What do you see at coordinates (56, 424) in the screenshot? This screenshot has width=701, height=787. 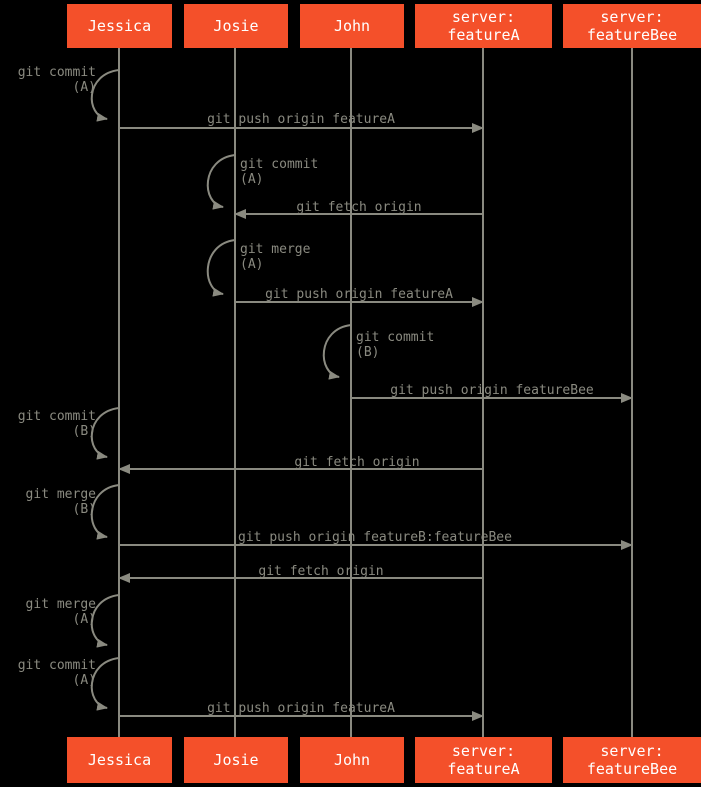 I see `message-label-9: git commit (B)` at bounding box center [56, 424].